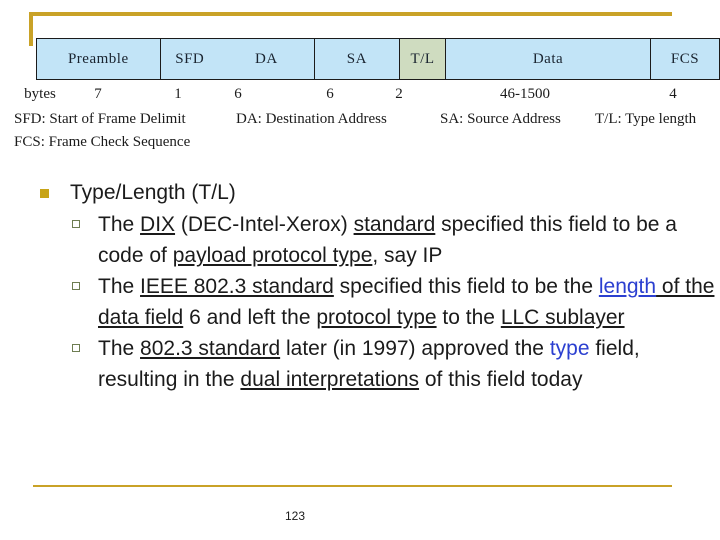 The width and height of the screenshot is (720, 540). What do you see at coordinates (295, 516) in the screenshot?
I see `page-number: 123` at bounding box center [295, 516].